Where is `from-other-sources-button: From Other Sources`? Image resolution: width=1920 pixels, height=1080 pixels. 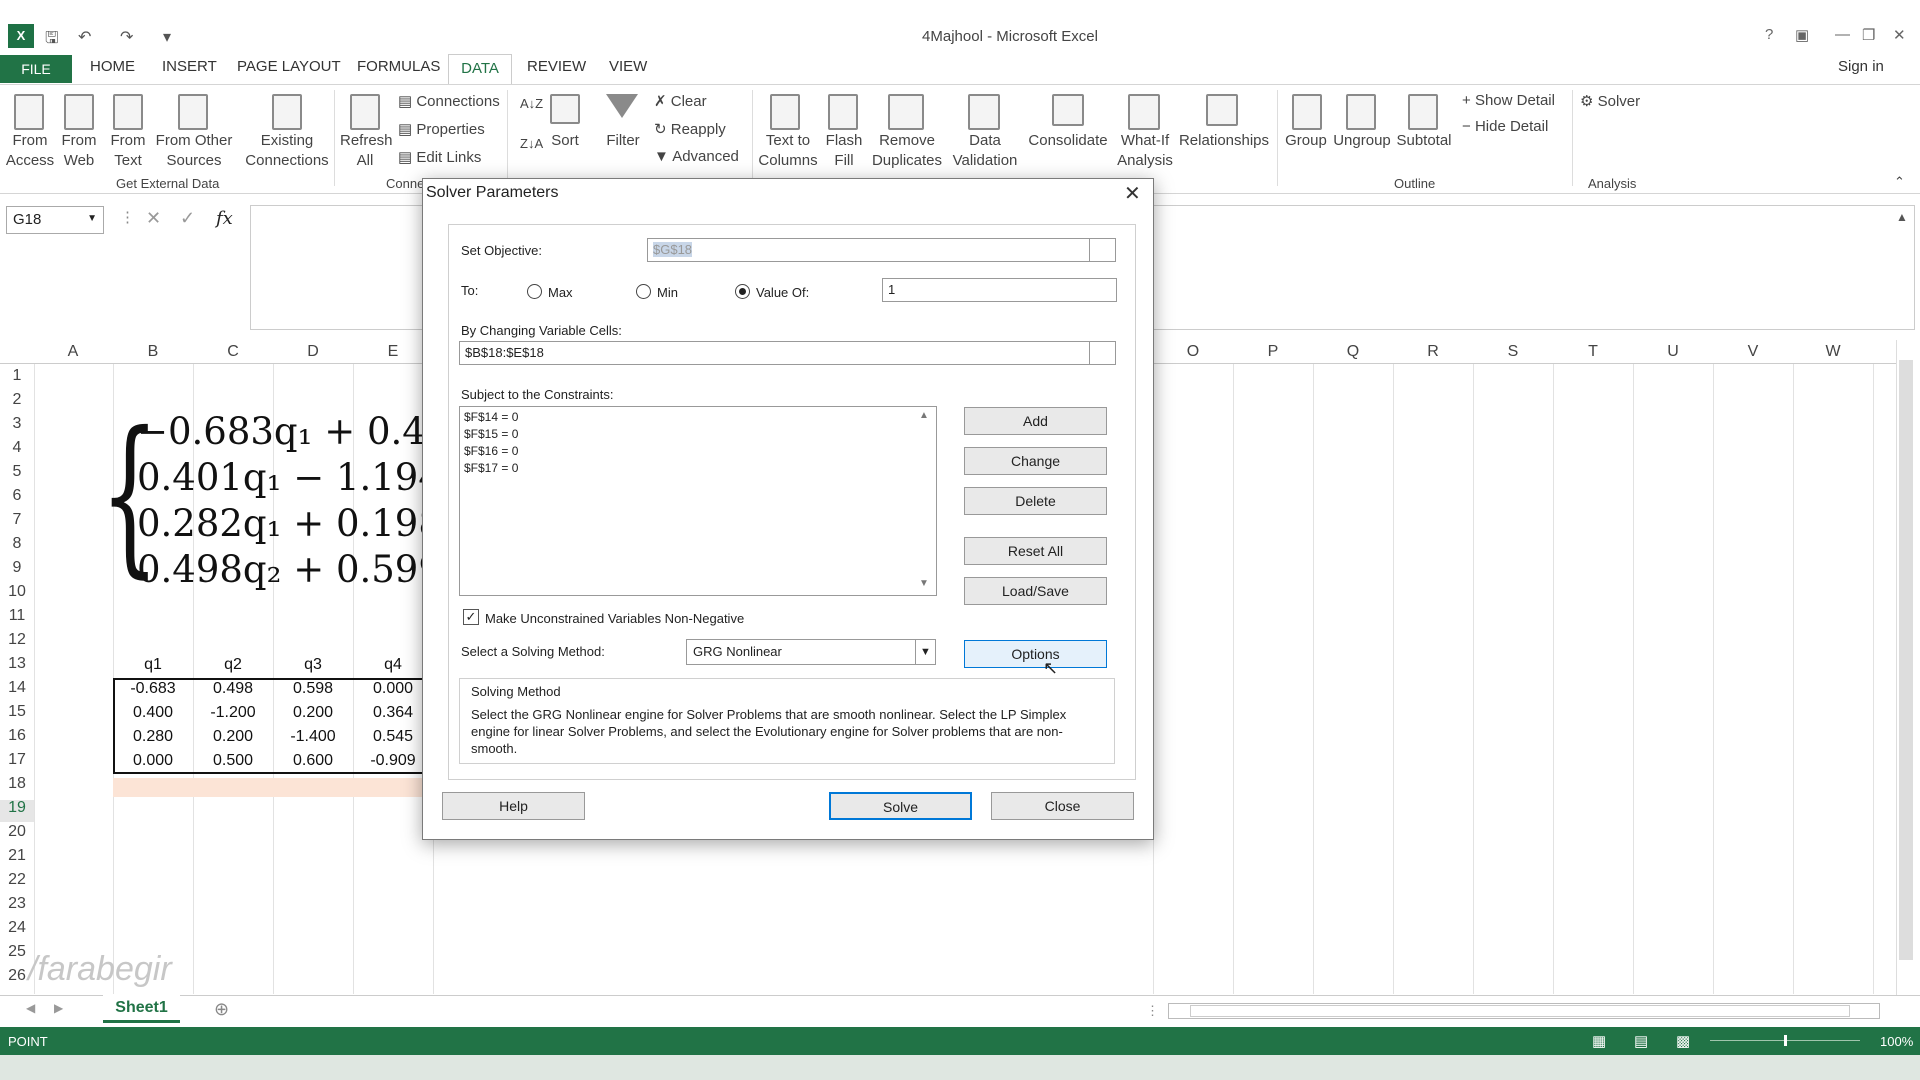
from-other-sources-button: From Other Sources is located at coordinates (194, 151).